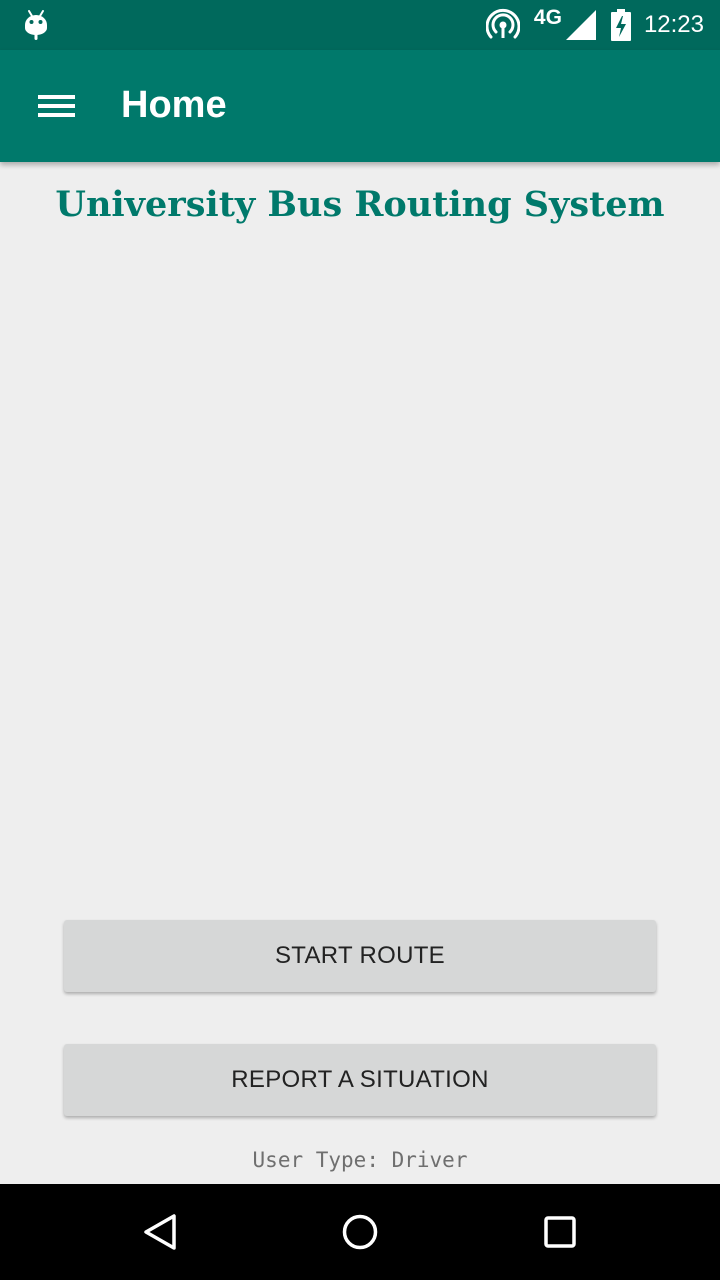  Describe the element at coordinates (502, 23) in the screenshot. I see `hotspot-icon` at that location.